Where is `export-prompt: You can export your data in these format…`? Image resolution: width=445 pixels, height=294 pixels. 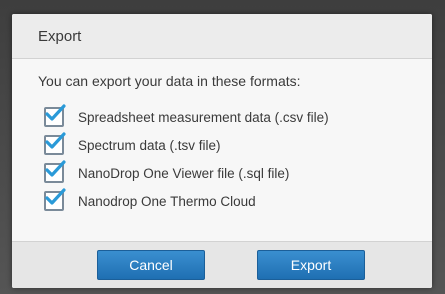
export-prompt: You can export your data in these format… is located at coordinates (169, 81).